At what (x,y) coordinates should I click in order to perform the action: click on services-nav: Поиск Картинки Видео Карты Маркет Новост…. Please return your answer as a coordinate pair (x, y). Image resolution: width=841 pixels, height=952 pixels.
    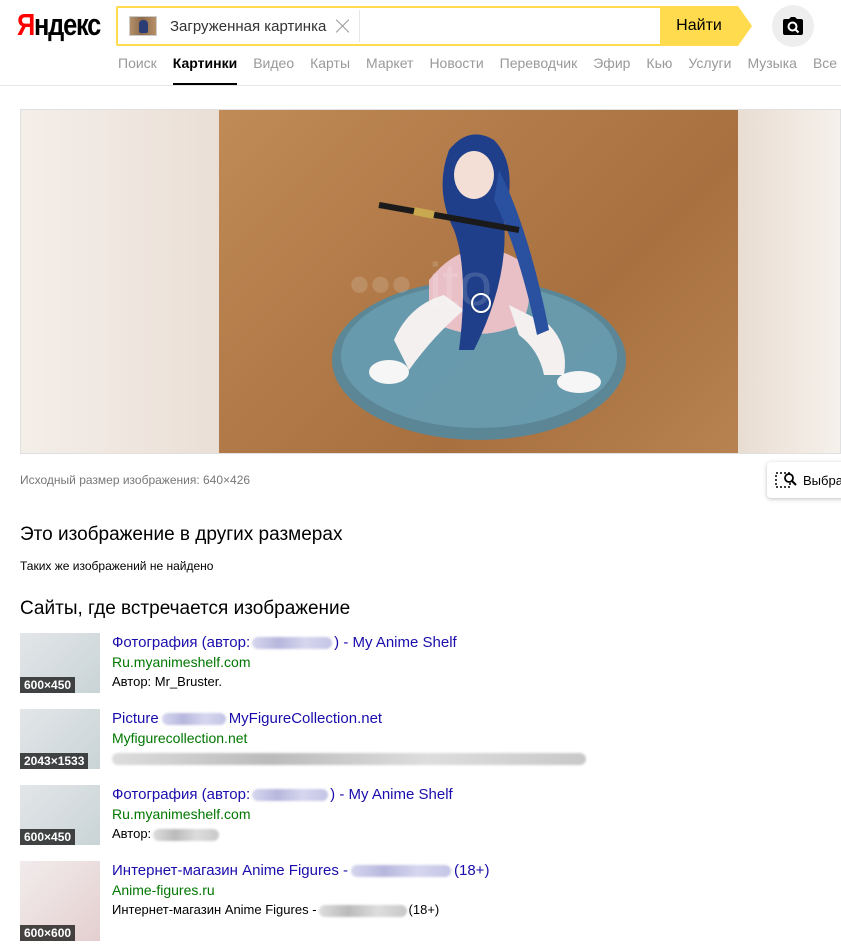
    Looking at the image, I should click on (479, 70).